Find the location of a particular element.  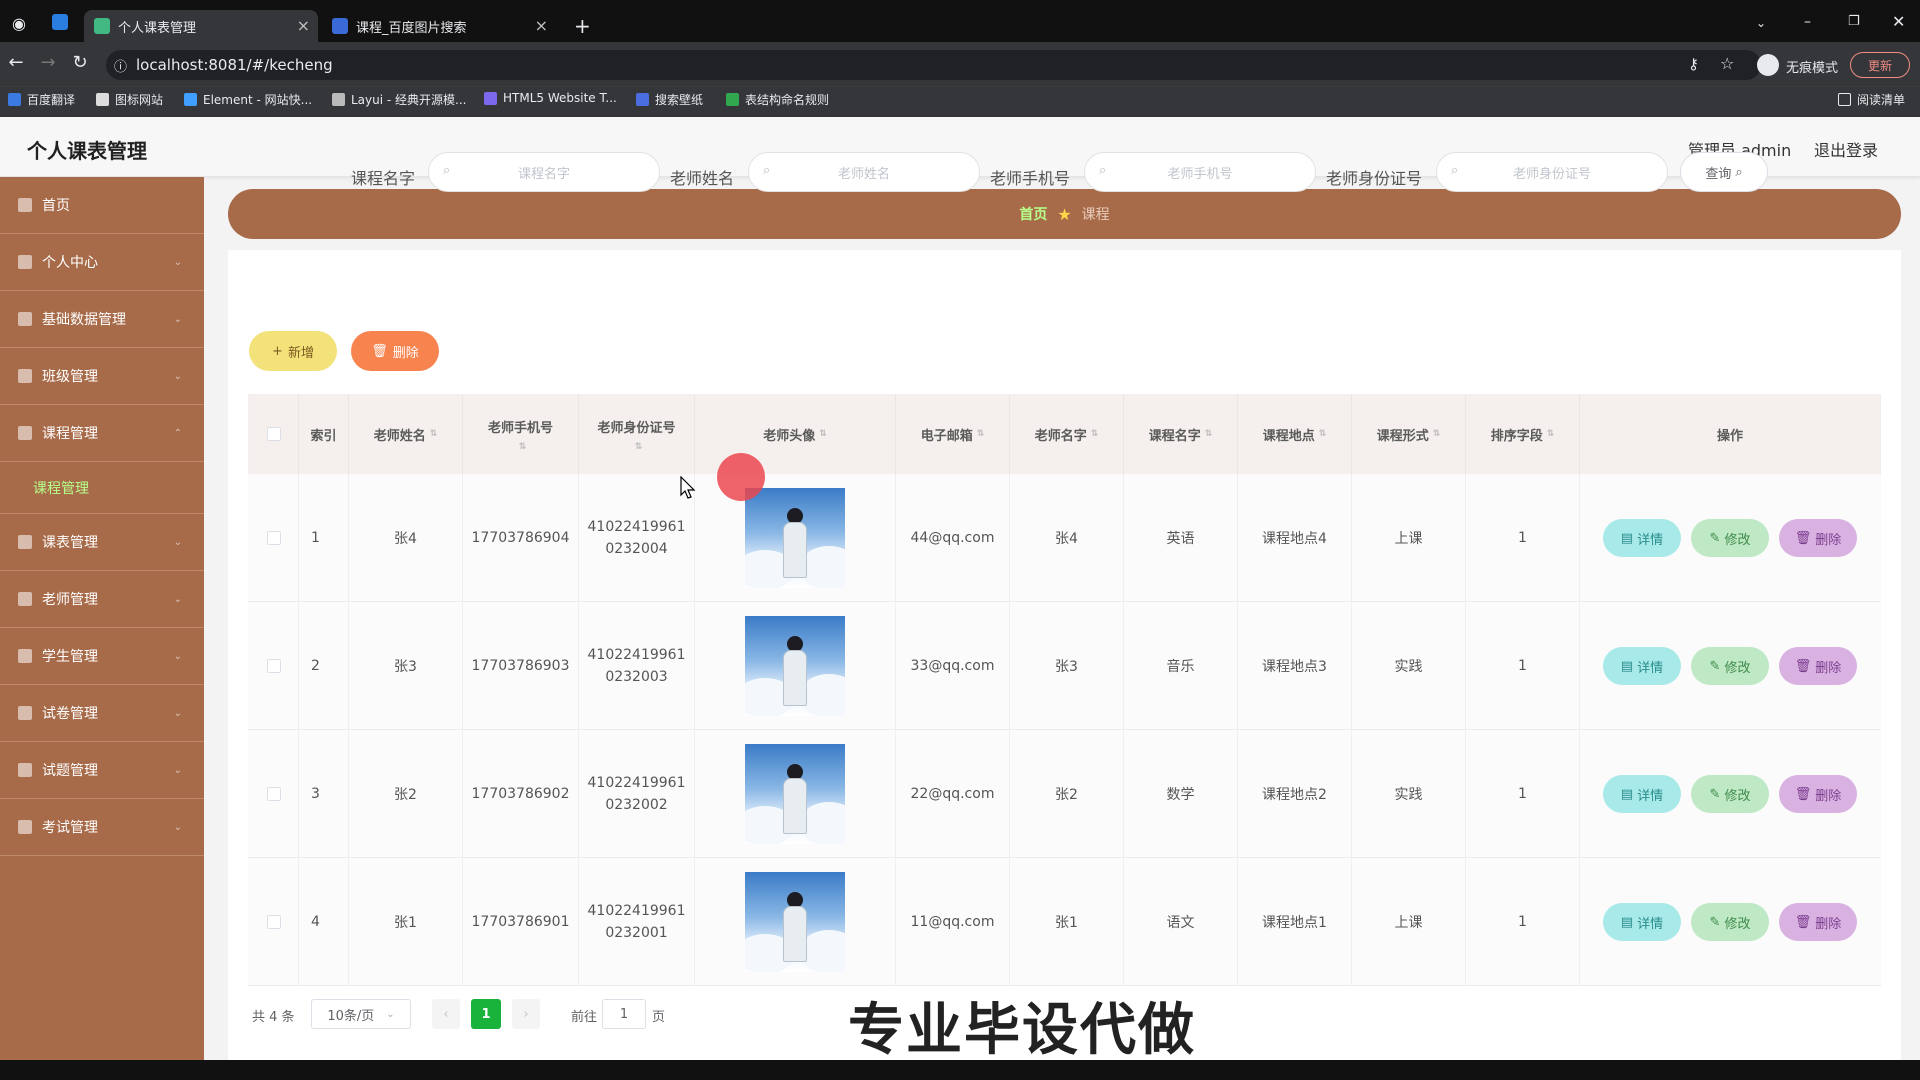

sidebar-item-teacher: 老师管理 ⌄ is located at coordinates (102, 599).